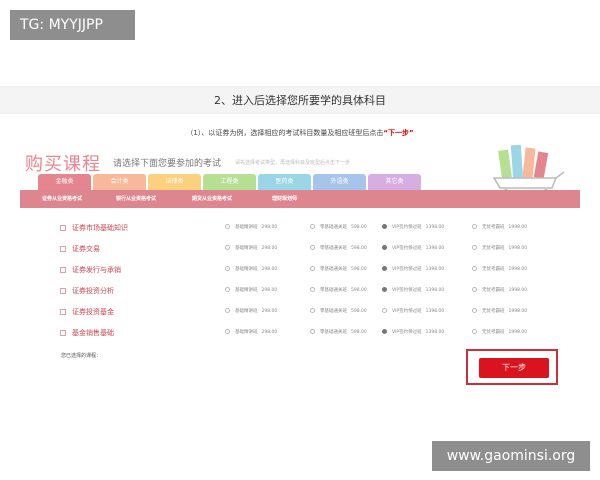 The height and width of the screenshot is (480, 600). I want to click on instruction-text: （1）、以证券为例，选择相应的考试科目数量及相应班型后点击“下一步”, so click(300, 133).